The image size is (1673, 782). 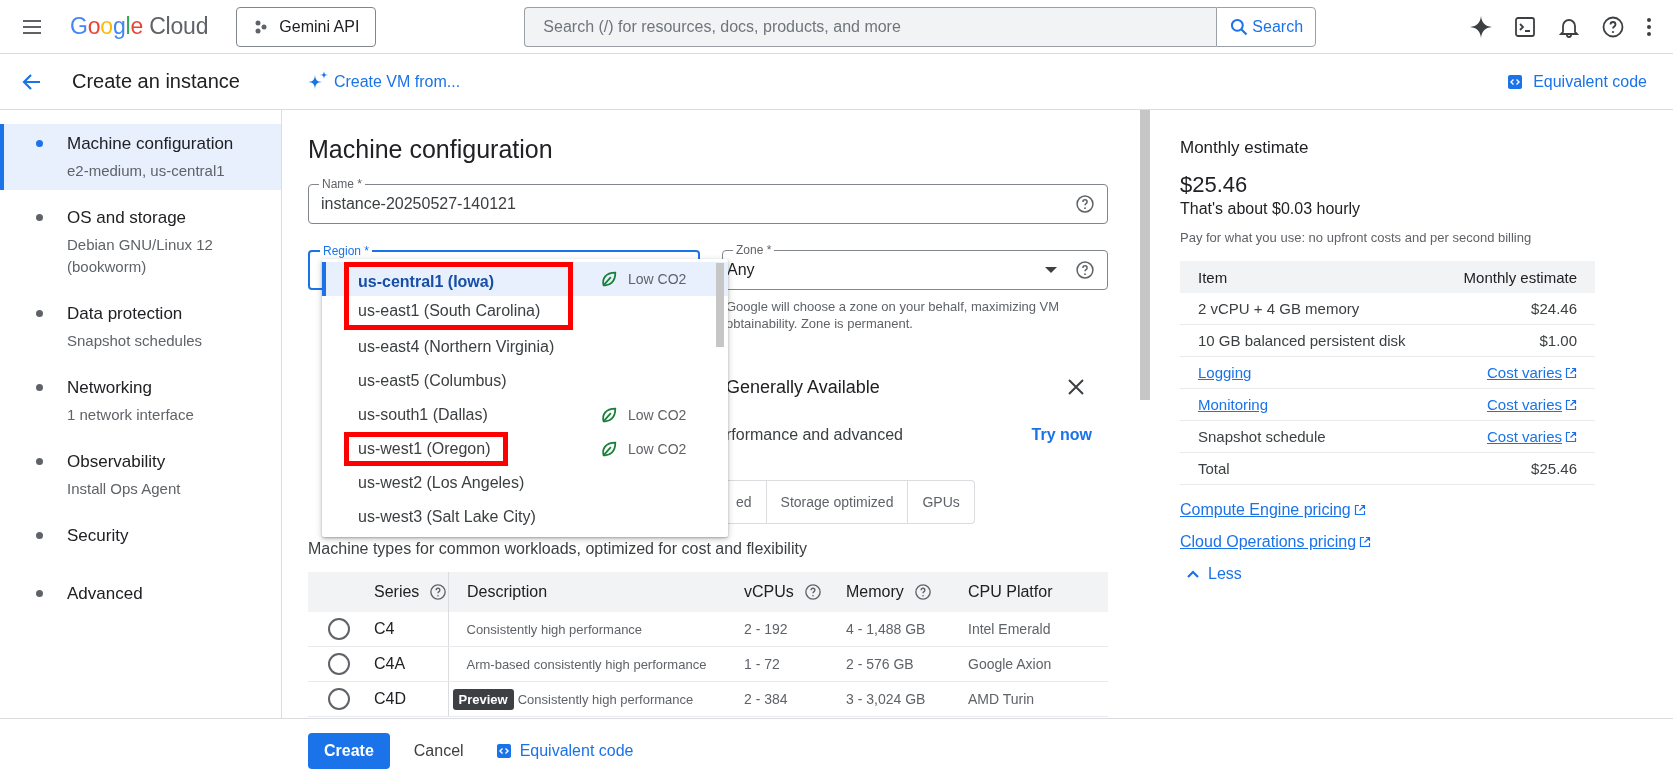 What do you see at coordinates (880, 664) in the screenshot?
I see `table-cell: 2 - 576 GB` at bounding box center [880, 664].